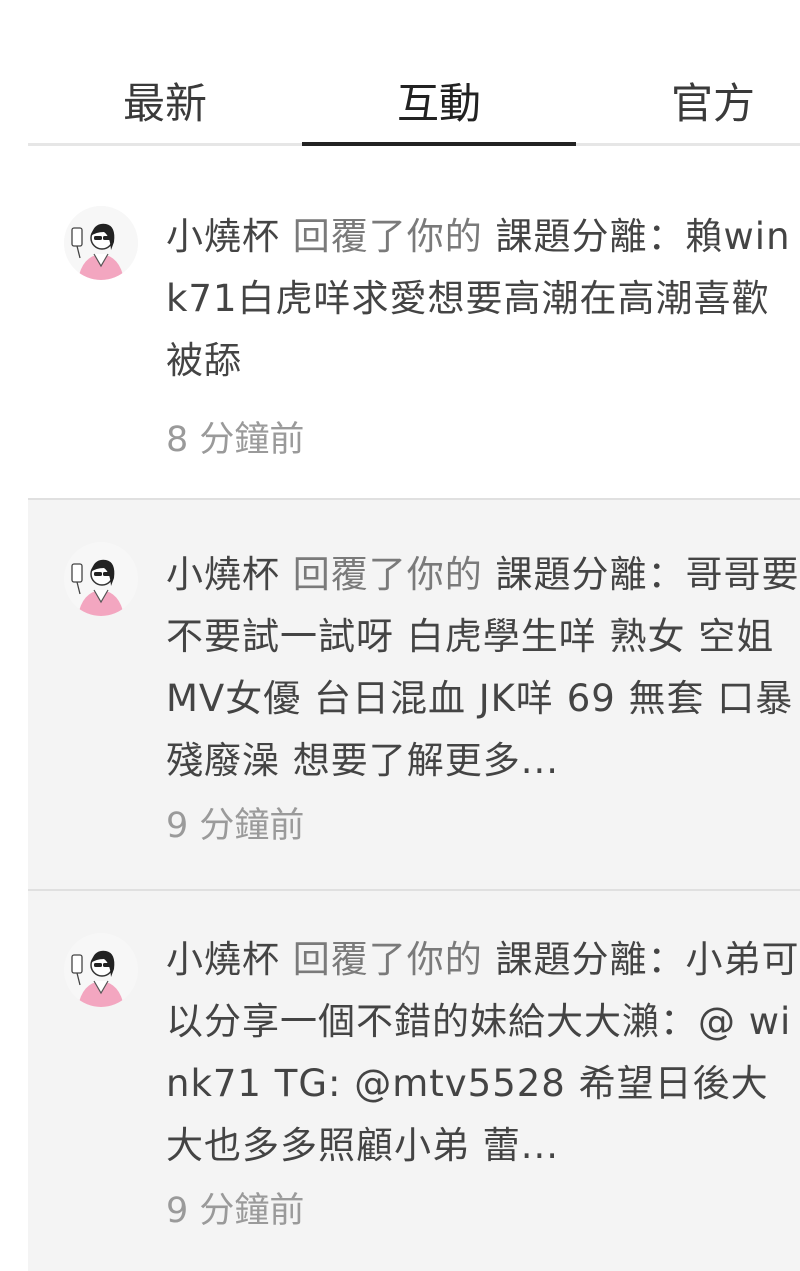  I want to click on tab-latest: 最新, so click(165, 112).